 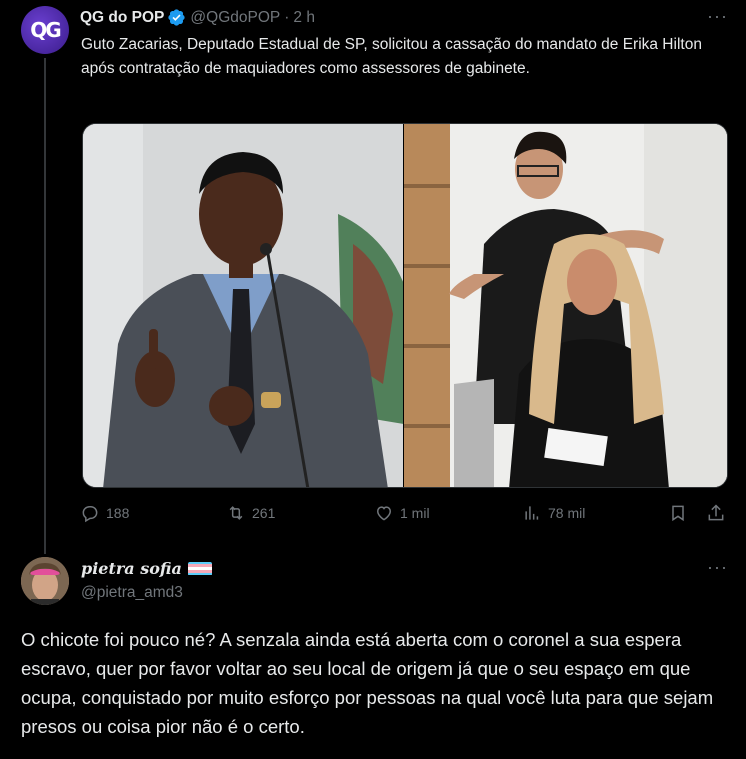 I want to click on author-avatar: QG, so click(x=45, y=30).